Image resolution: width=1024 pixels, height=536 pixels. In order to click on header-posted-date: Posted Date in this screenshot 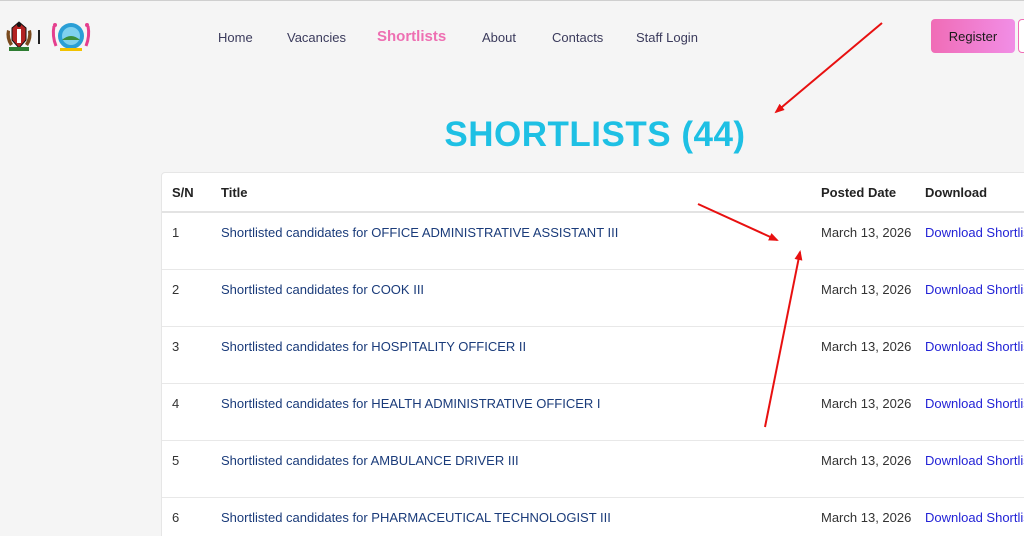, I will do `click(873, 193)`.